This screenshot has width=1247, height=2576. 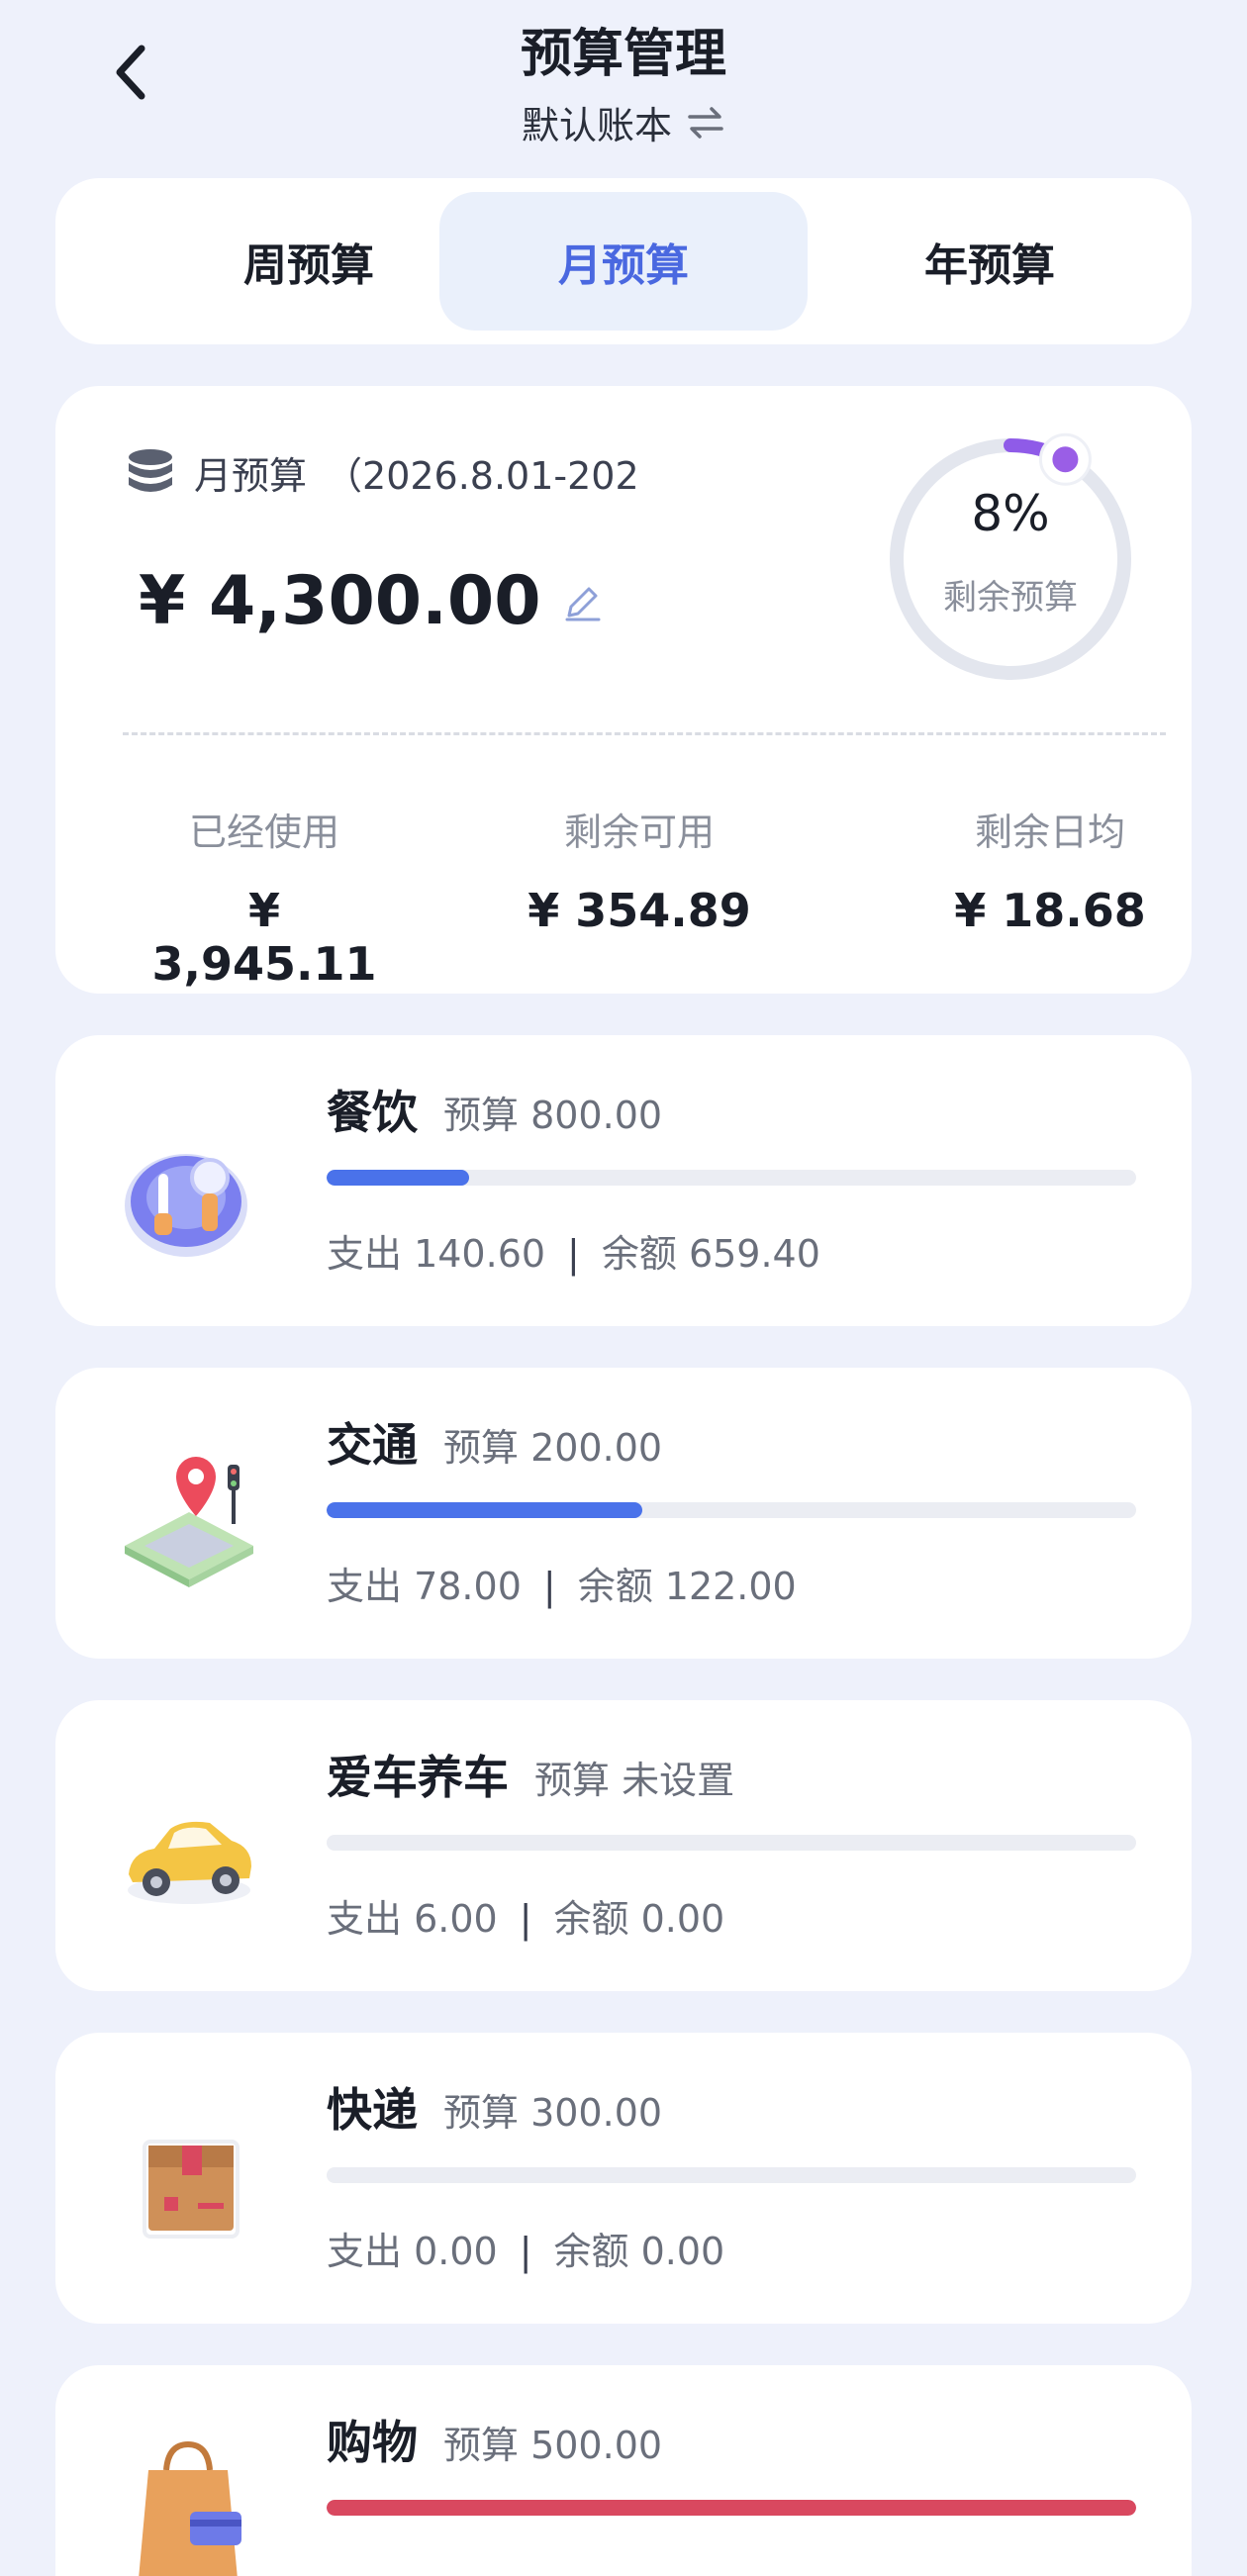 What do you see at coordinates (373, 1112) in the screenshot?
I see `category-title: 餐饮` at bounding box center [373, 1112].